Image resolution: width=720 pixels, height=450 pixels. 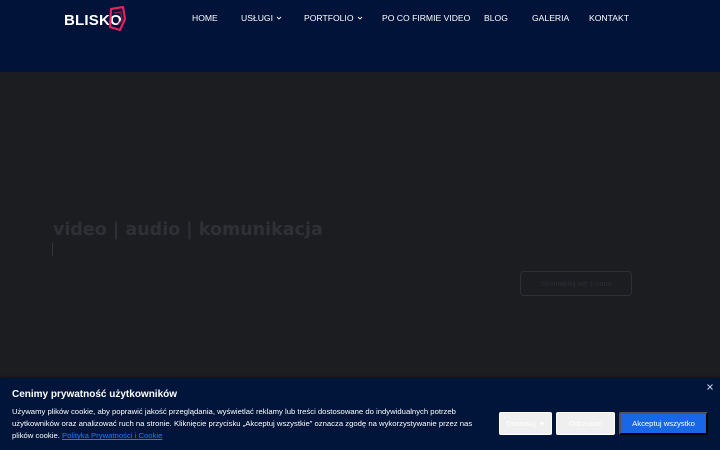 I want to click on privacy-policy-link: Polityka Prywatności i Cookie, so click(x=112, y=435).